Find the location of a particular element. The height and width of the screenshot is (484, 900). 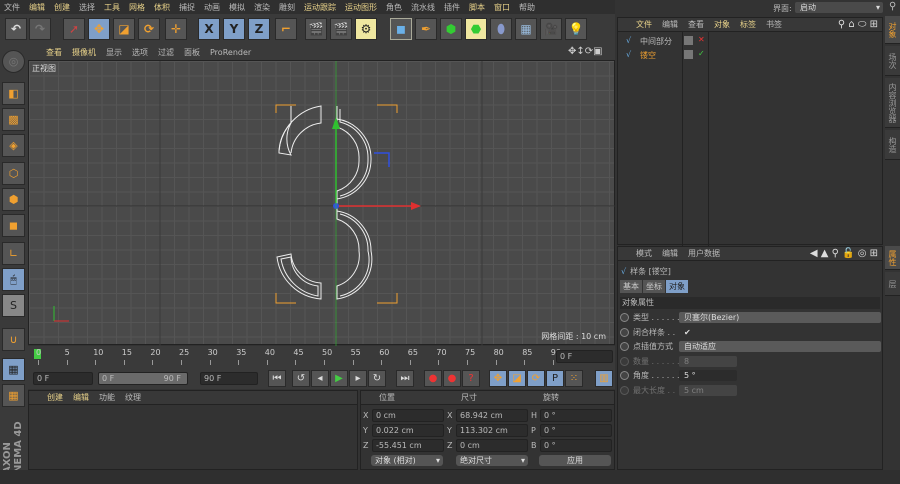

attribute-tab: 对象 is located at coordinates (677, 286).